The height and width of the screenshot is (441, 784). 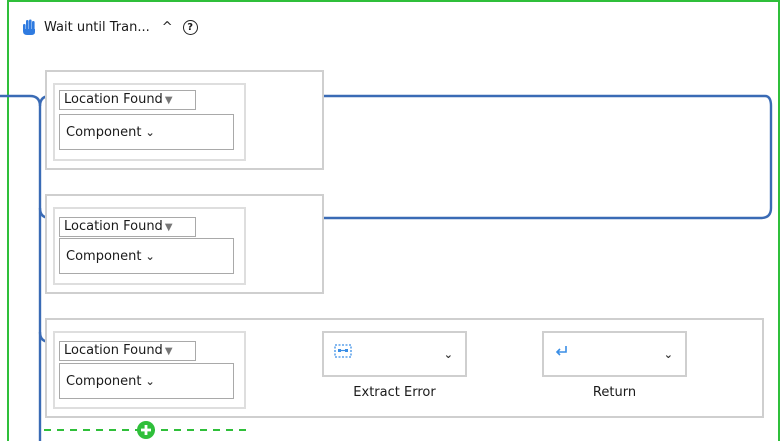 What do you see at coordinates (561, 351) in the screenshot?
I see `return-icon` at bounding box center [561, 351].